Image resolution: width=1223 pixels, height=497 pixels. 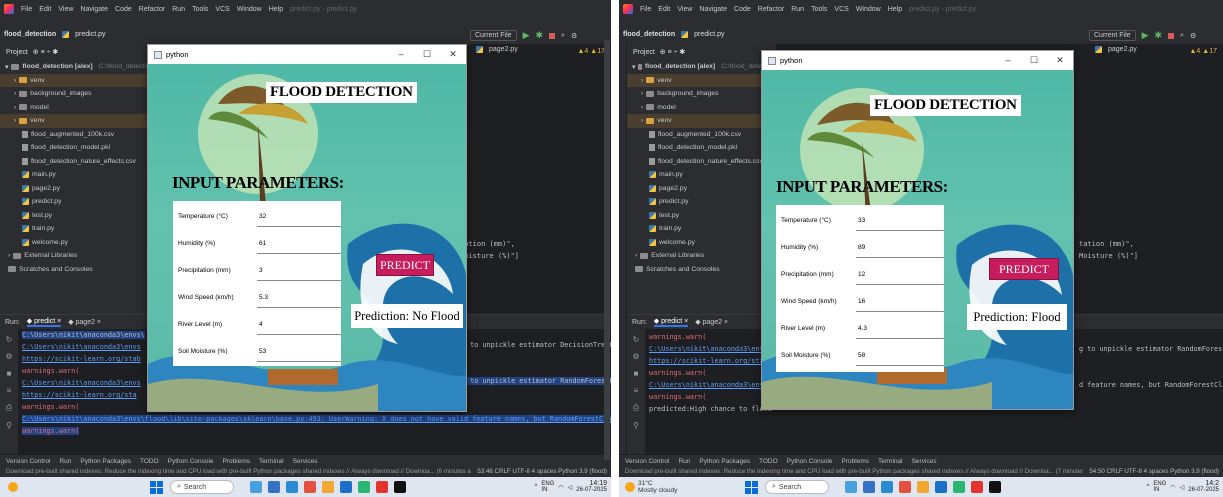 I want to click on language-indicator: ENG IN, so click(x=1159, y=487).